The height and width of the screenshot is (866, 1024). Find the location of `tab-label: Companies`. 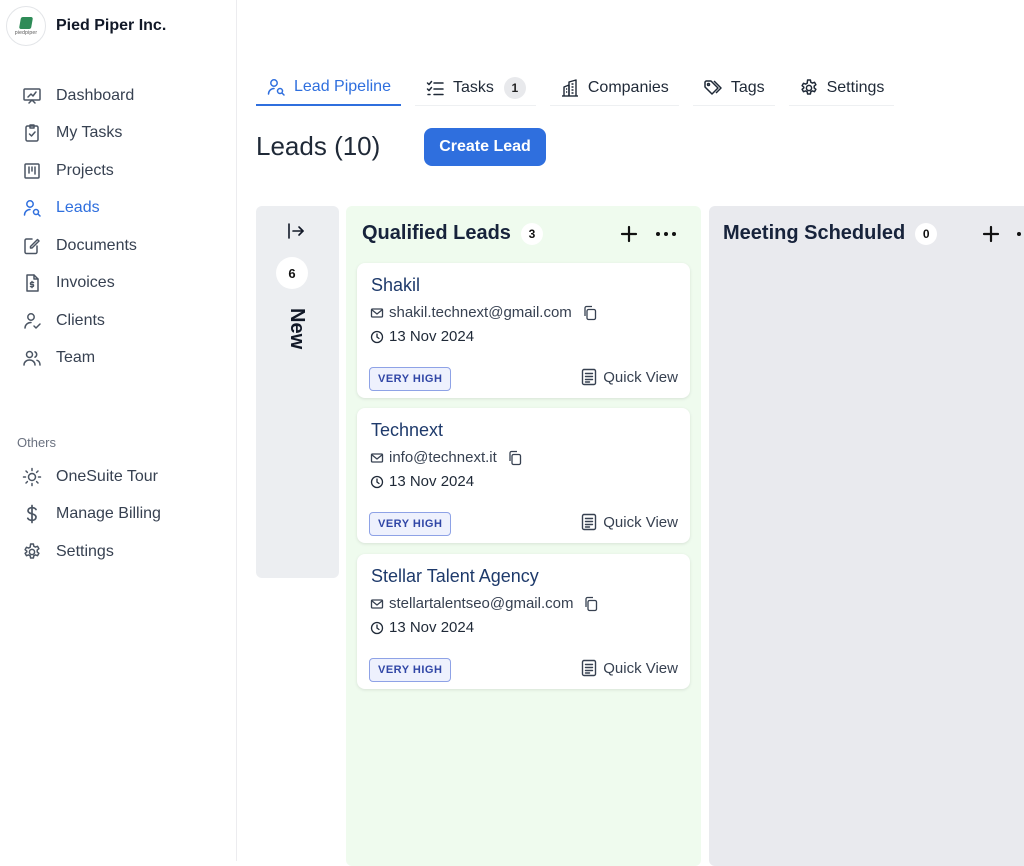

tab-label: Companies is located at coordinates (628, 87).